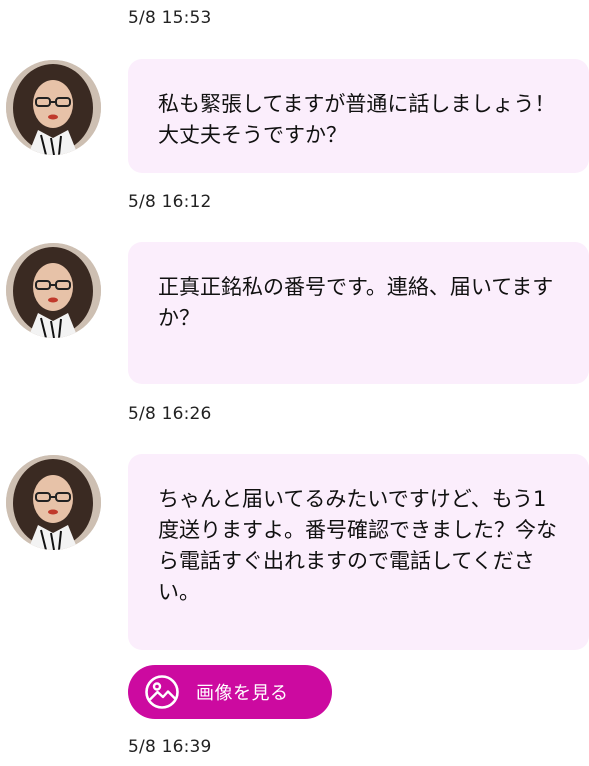 The width and height of the screenshot is (589, 766). I want to click on view-image-button: 画像を見る, so click(230, 692).